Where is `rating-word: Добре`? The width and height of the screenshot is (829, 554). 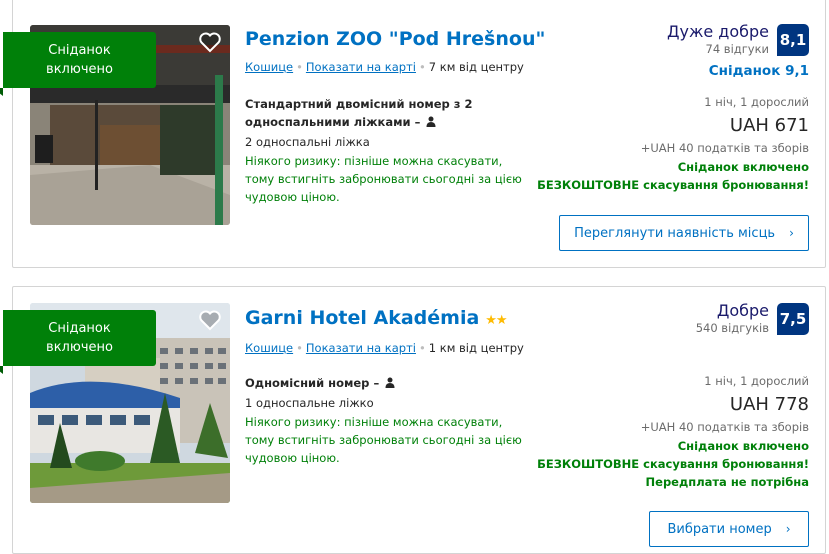 rating-word: Добре is located at coordinates (742, 310).